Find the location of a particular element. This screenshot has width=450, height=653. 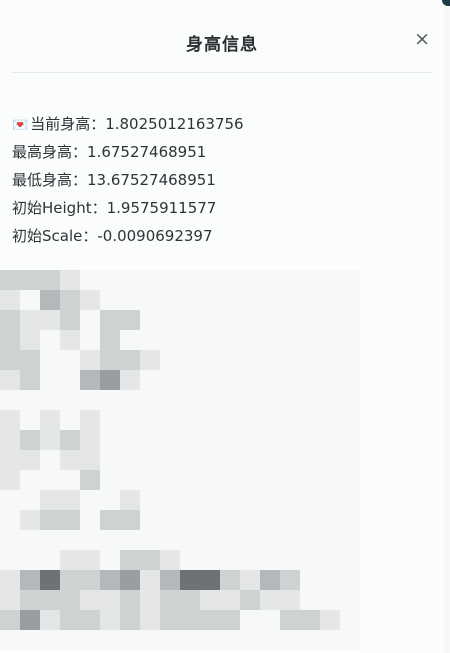

close-icon: × is located at coordinates (422, 39).